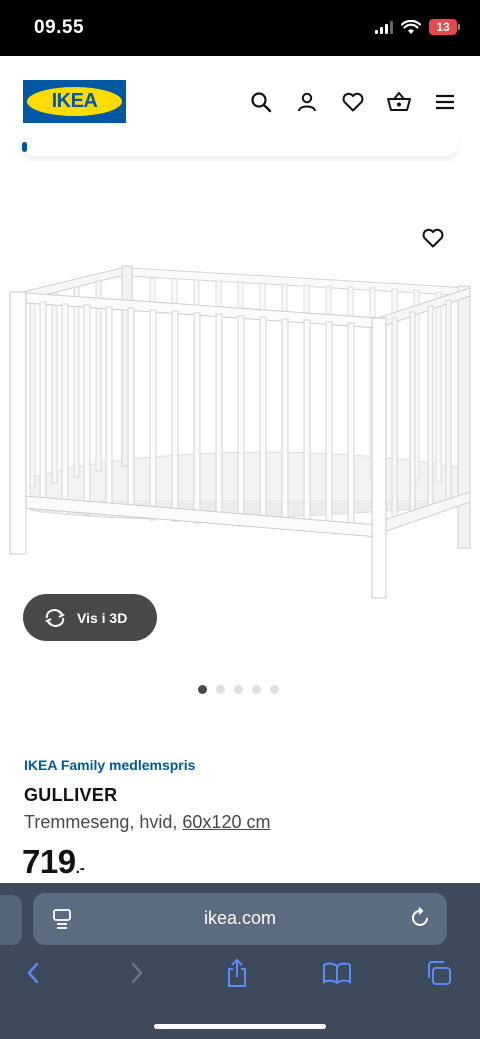  I want to click on tabs-icon, so click(439, 973).